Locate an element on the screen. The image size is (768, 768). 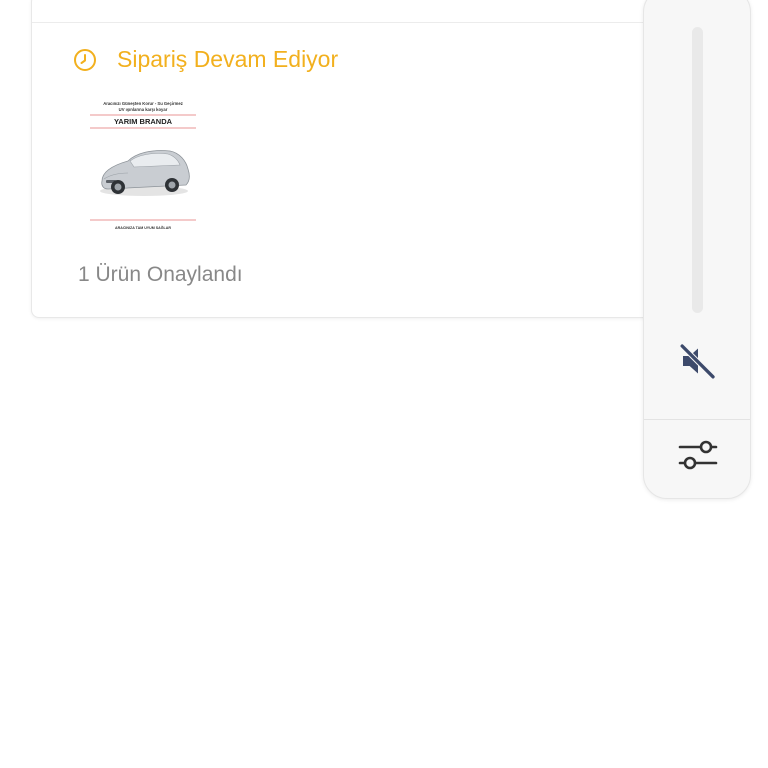
volume-slider is located at coordinates (697, 170).